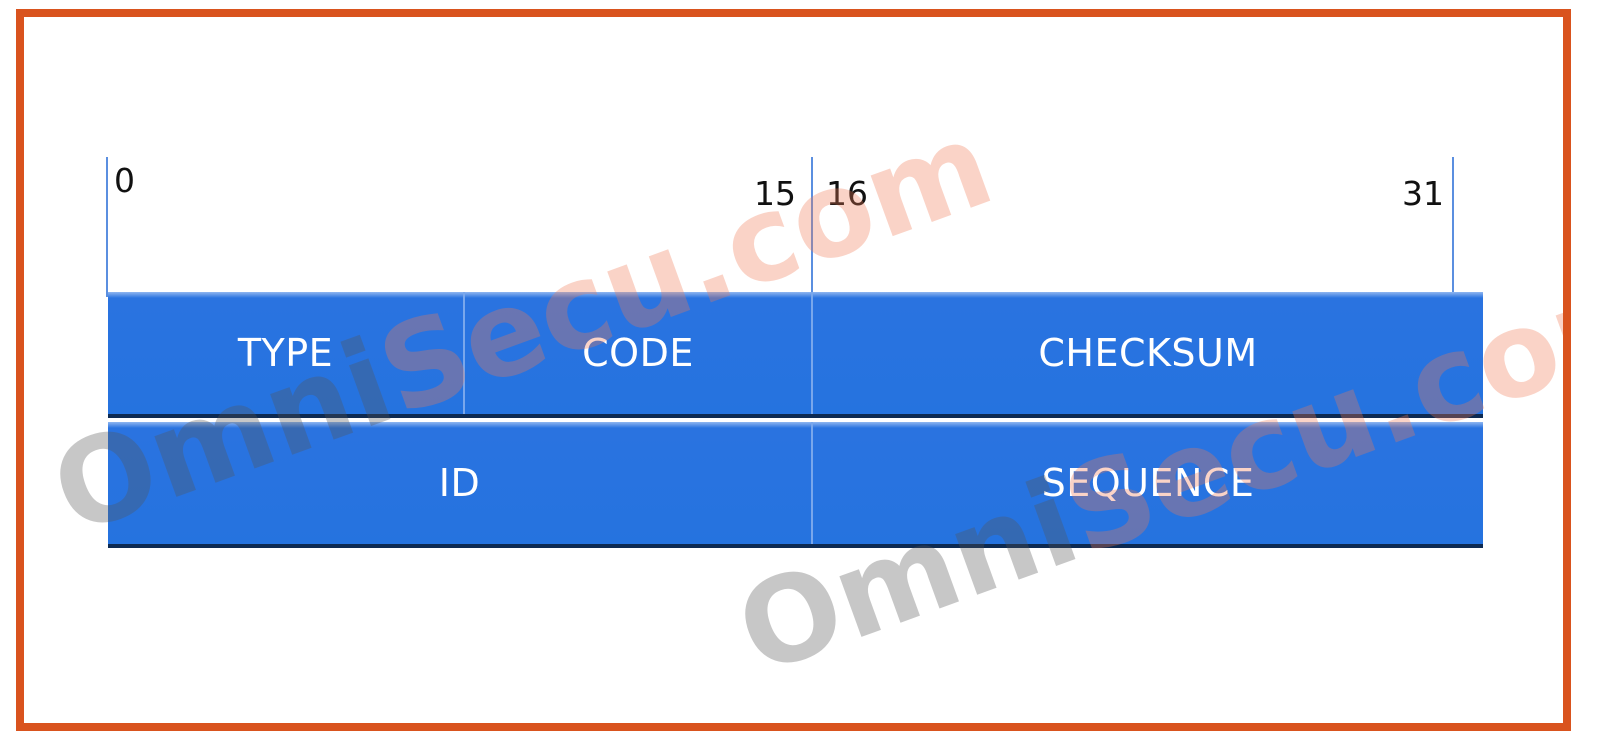  I want to click on field-sequence-label: SEQUENCE, so click(1148, 483).